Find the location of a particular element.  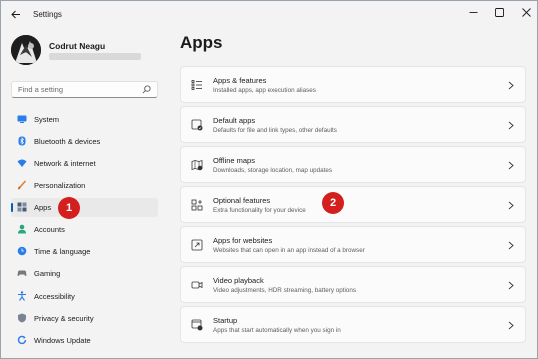

bluetooth-icon is located at coordinates (22, 141).